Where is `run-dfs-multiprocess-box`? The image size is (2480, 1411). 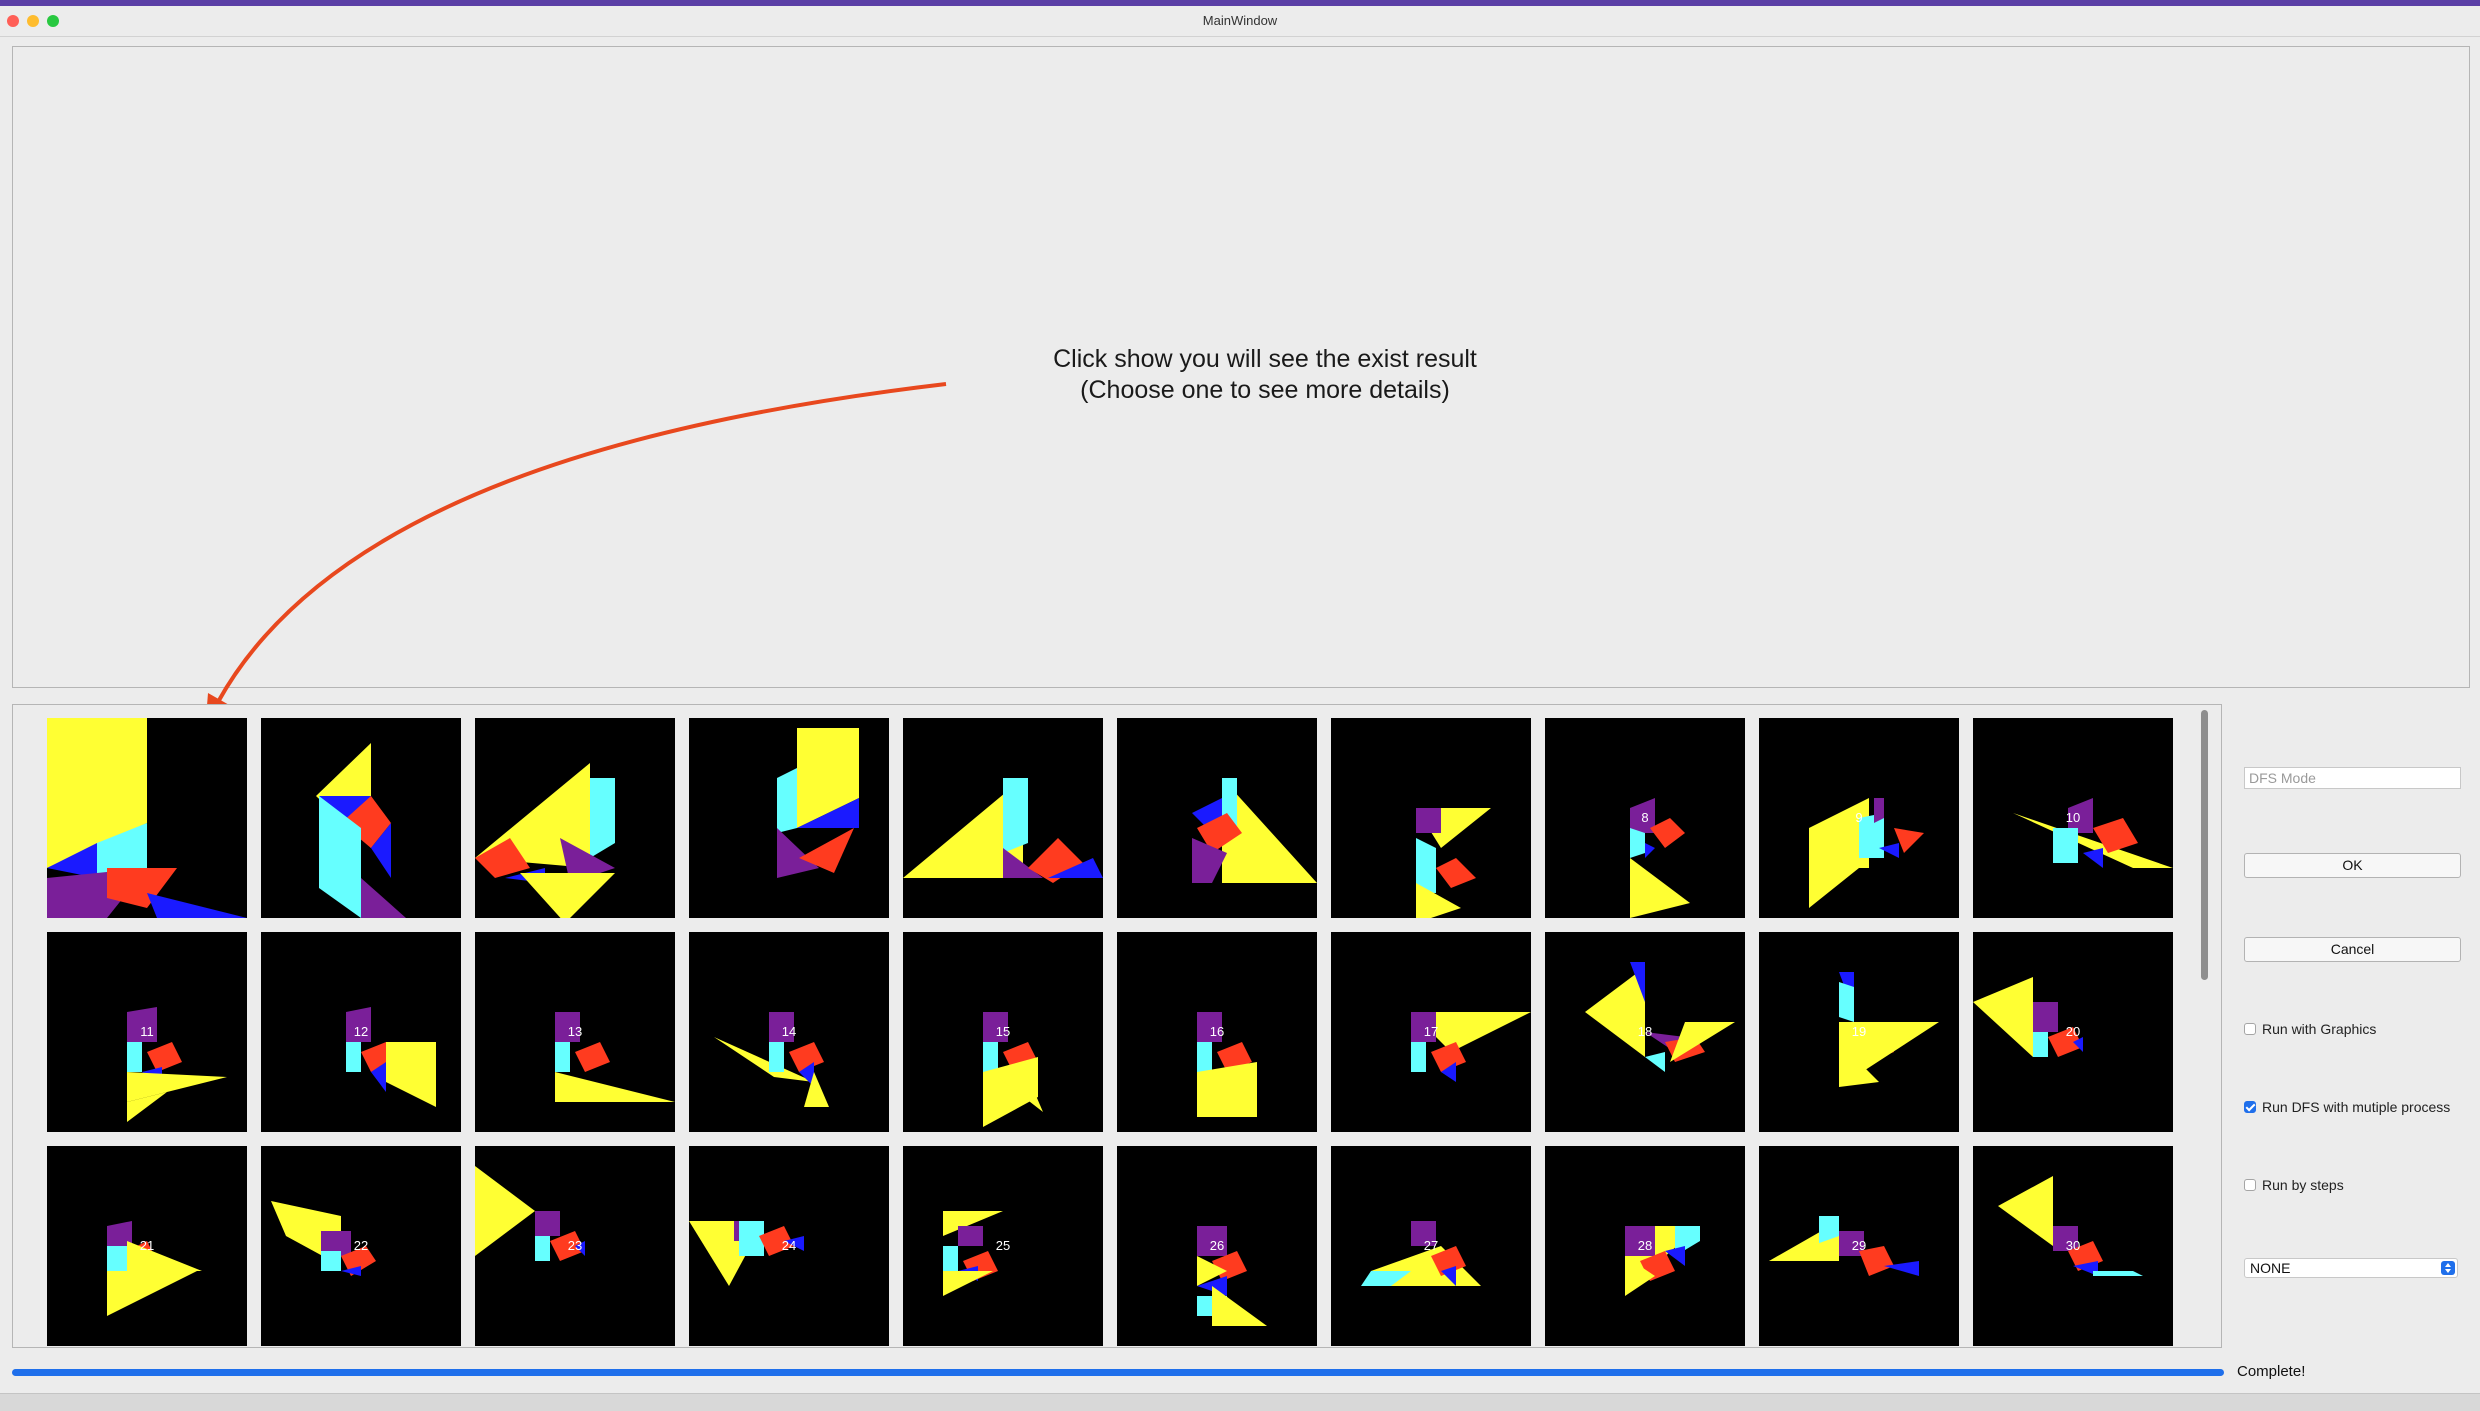 run-dfs-multiprocess-box is located at coordinates (2250, 1107).